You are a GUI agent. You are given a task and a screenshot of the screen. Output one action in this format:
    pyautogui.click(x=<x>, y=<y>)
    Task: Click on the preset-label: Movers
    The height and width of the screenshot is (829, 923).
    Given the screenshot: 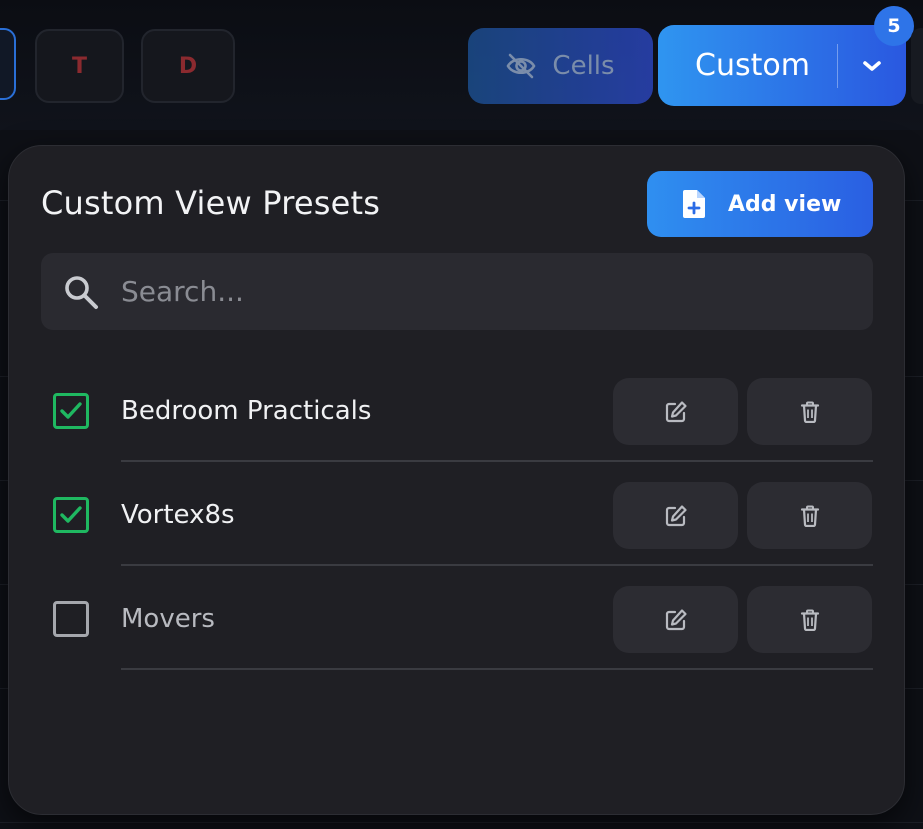 What is the action you would take?
    pyautogui.click(x=168, y=619)
    